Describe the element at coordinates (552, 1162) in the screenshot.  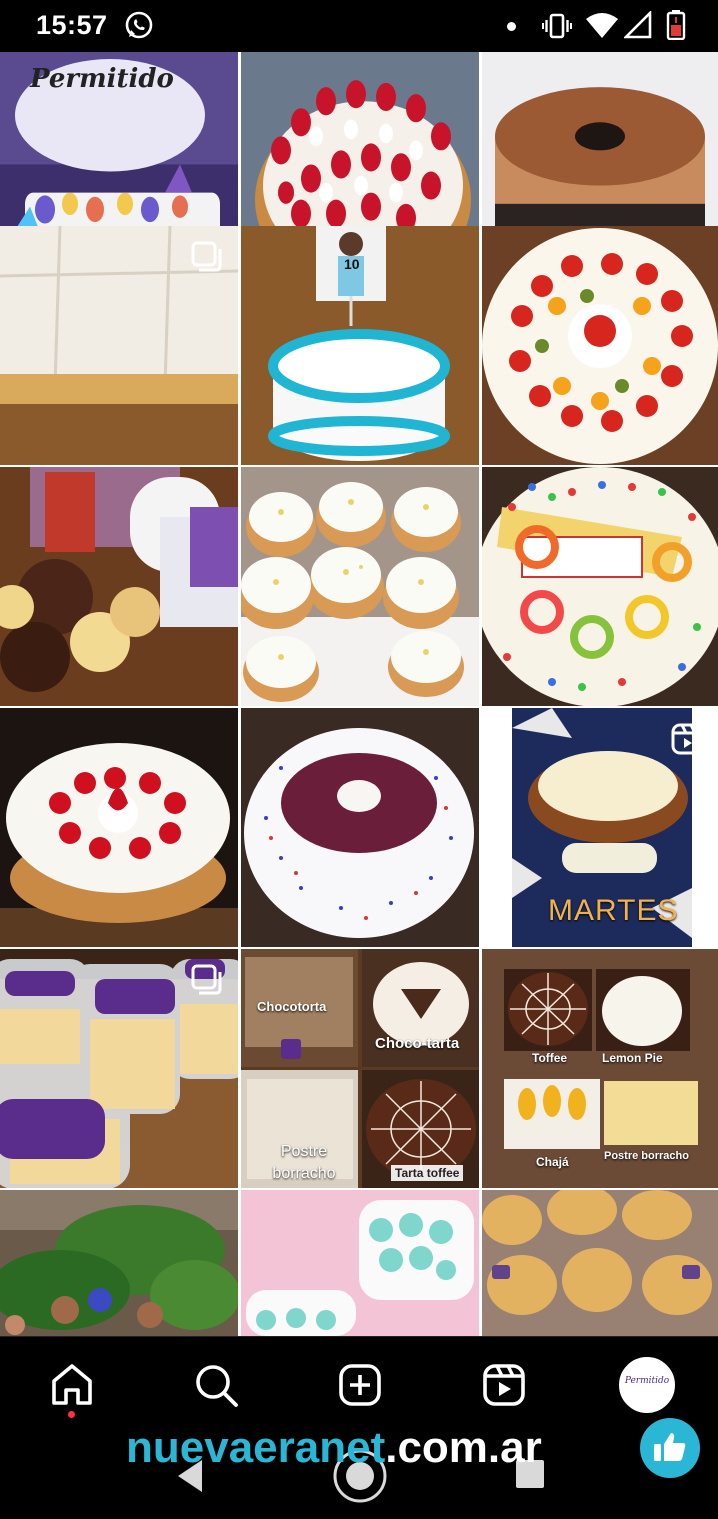
I see `collage-label-chaja: Chajá` at that location.